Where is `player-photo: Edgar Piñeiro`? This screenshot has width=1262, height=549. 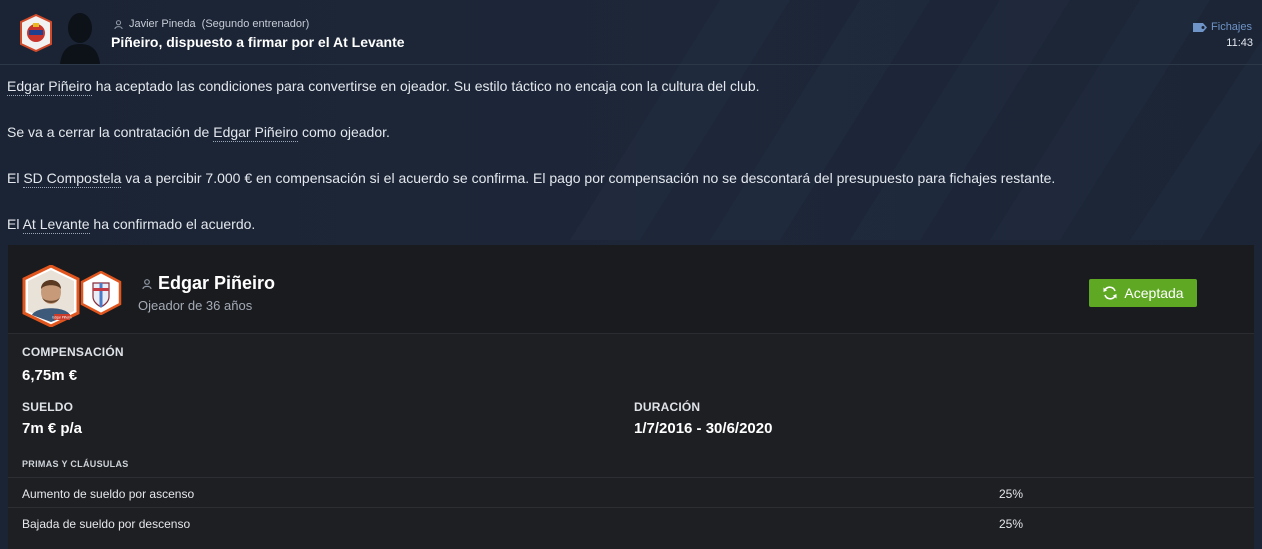
player-photo: Edgar Piñeiro is located at coordinates (51, 296).